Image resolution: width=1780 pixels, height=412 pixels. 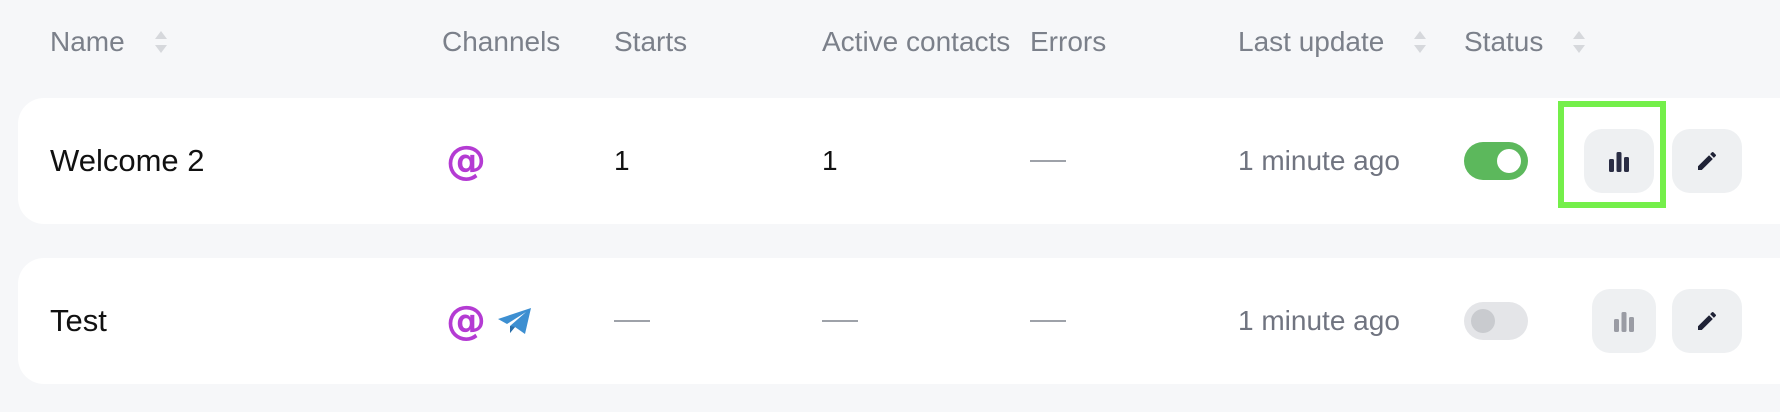 I want to click on flow-name: Welcome 2, so click(x=127, y=161).